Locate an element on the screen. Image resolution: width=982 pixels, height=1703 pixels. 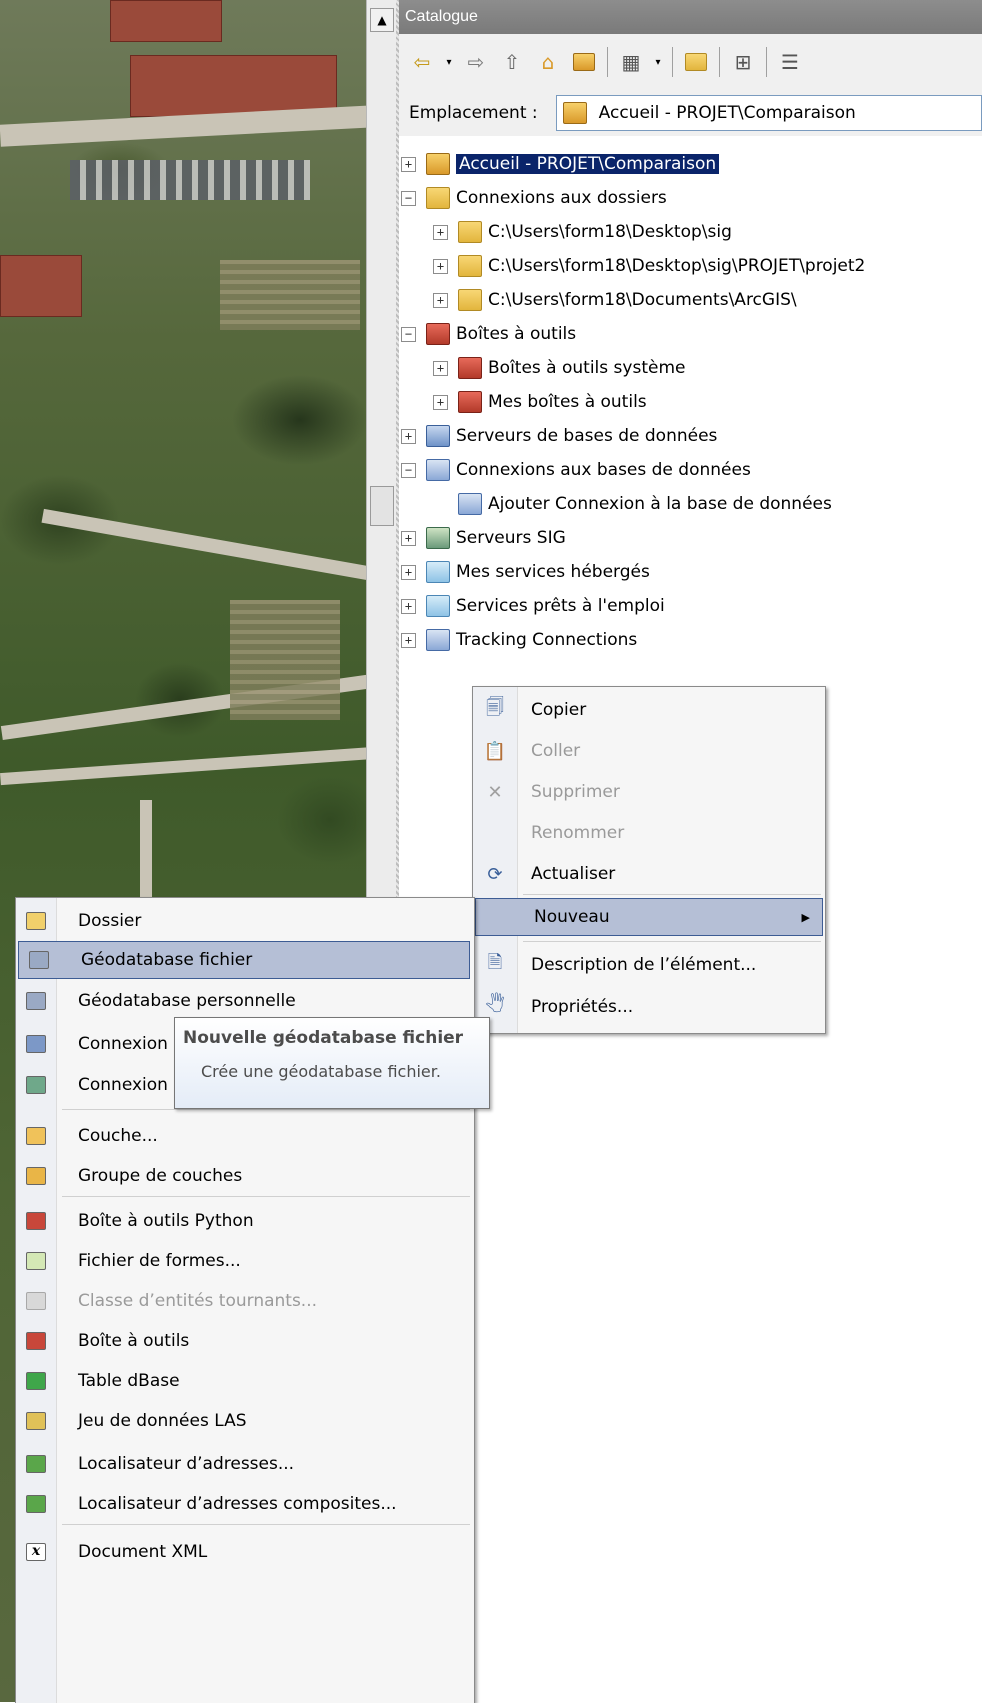
tree-item: + Mes services hébergés is located at coordinates (690, 572).